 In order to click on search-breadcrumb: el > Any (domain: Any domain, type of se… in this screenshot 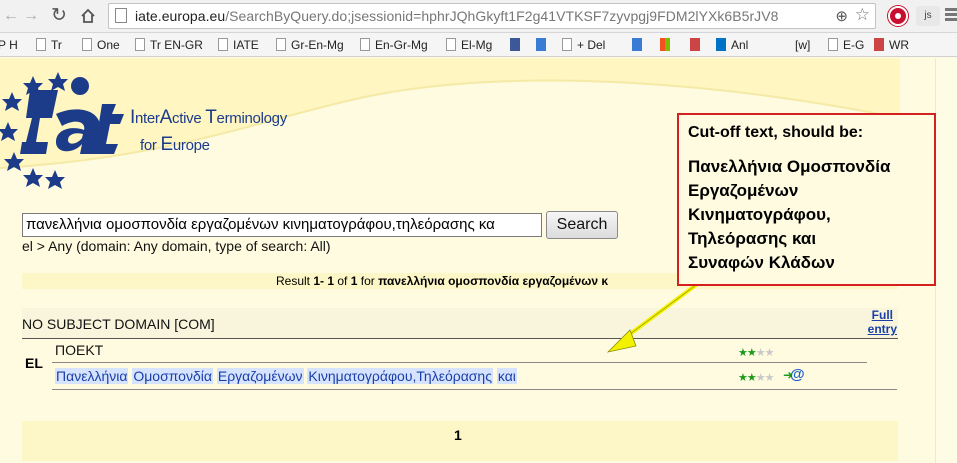, I will do `click(176, 246)`.